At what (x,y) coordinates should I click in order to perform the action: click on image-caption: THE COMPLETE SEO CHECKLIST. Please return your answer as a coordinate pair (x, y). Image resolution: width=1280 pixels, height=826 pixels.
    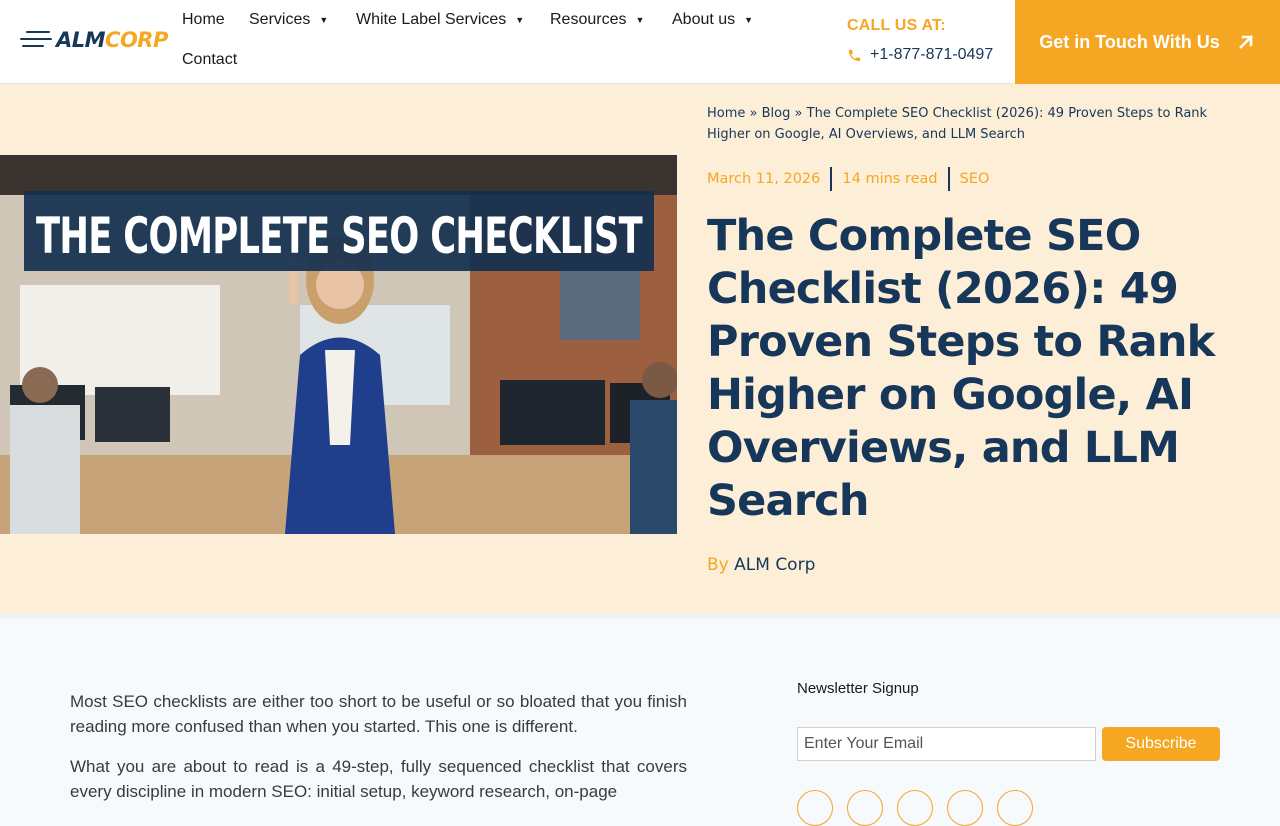
    Looking at the image, I should click on (339, 236).